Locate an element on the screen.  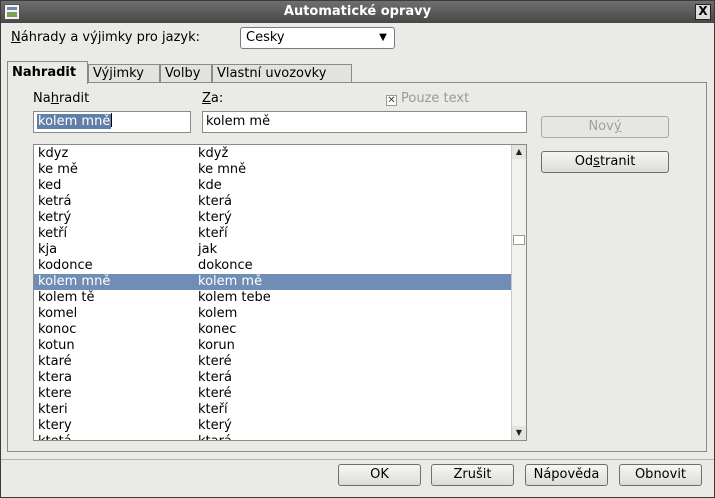
table-row: ktaré které is located at coordinates (272, 362).